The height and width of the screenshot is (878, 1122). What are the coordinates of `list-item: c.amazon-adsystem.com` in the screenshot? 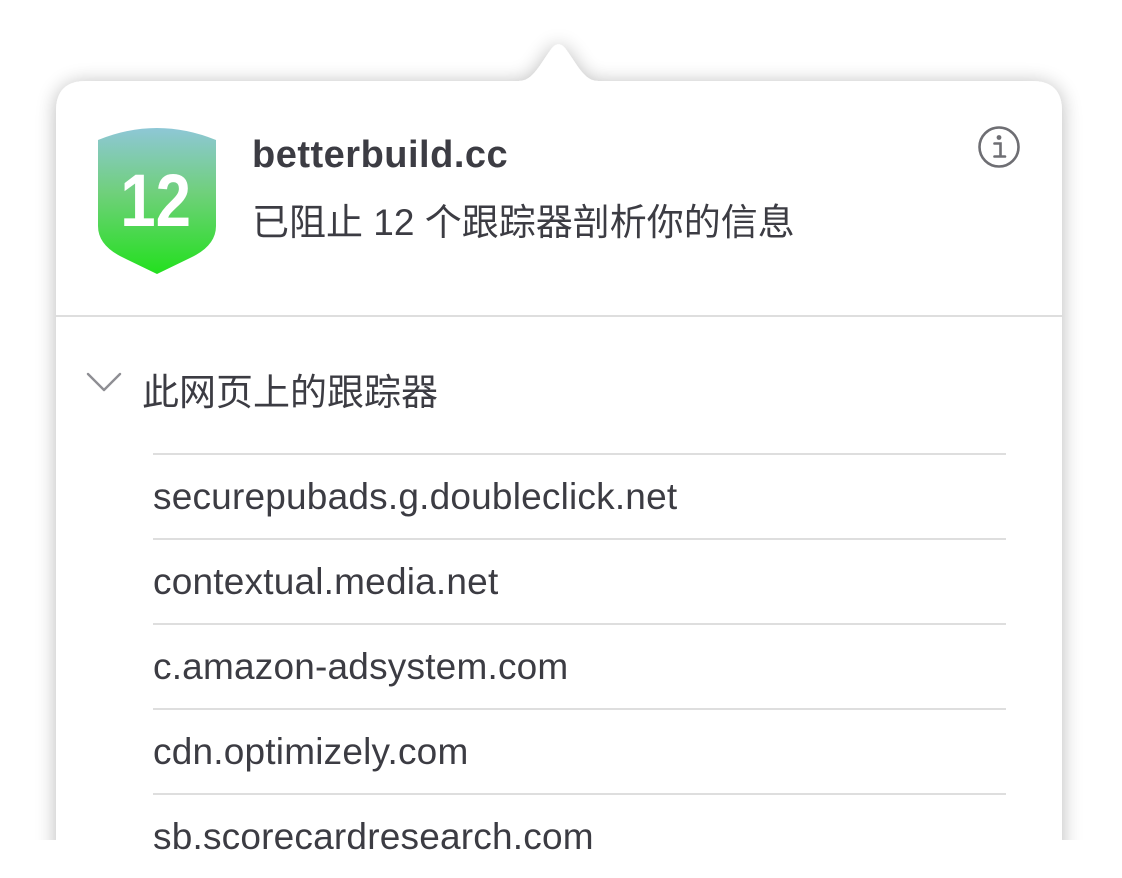 It's located at (579, 665).